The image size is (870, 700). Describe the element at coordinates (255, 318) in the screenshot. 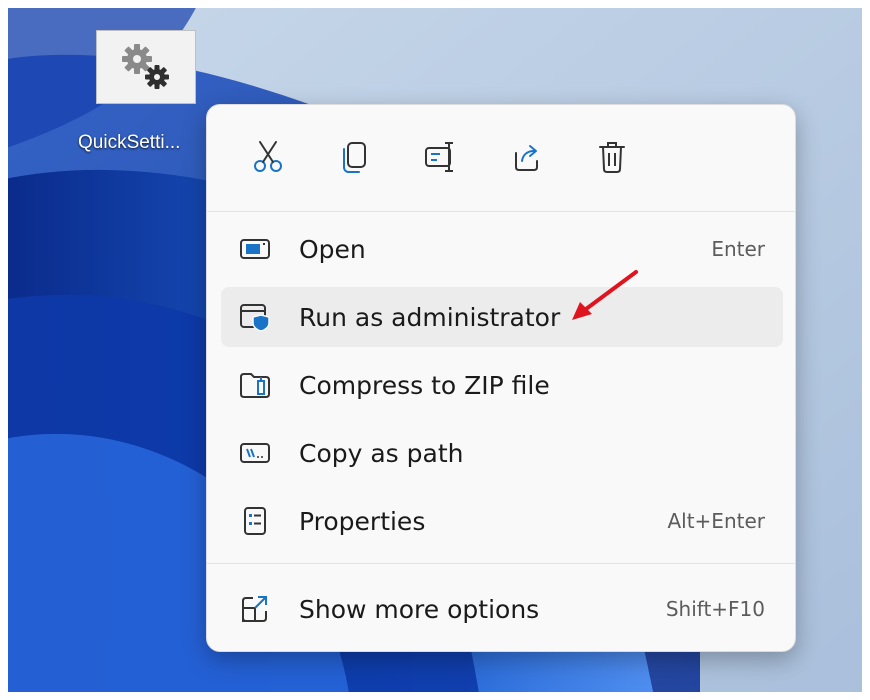

I see `admin-shield-icon` at that location.